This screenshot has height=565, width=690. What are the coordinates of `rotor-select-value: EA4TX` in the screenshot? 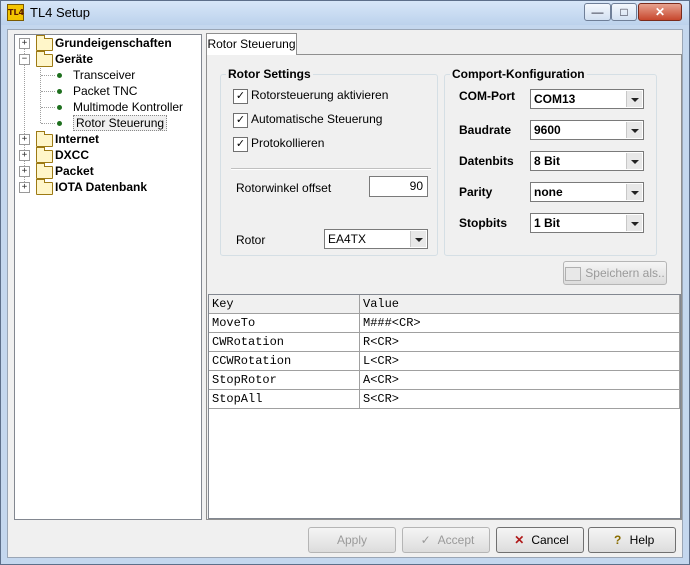 It's located at (347, 239).